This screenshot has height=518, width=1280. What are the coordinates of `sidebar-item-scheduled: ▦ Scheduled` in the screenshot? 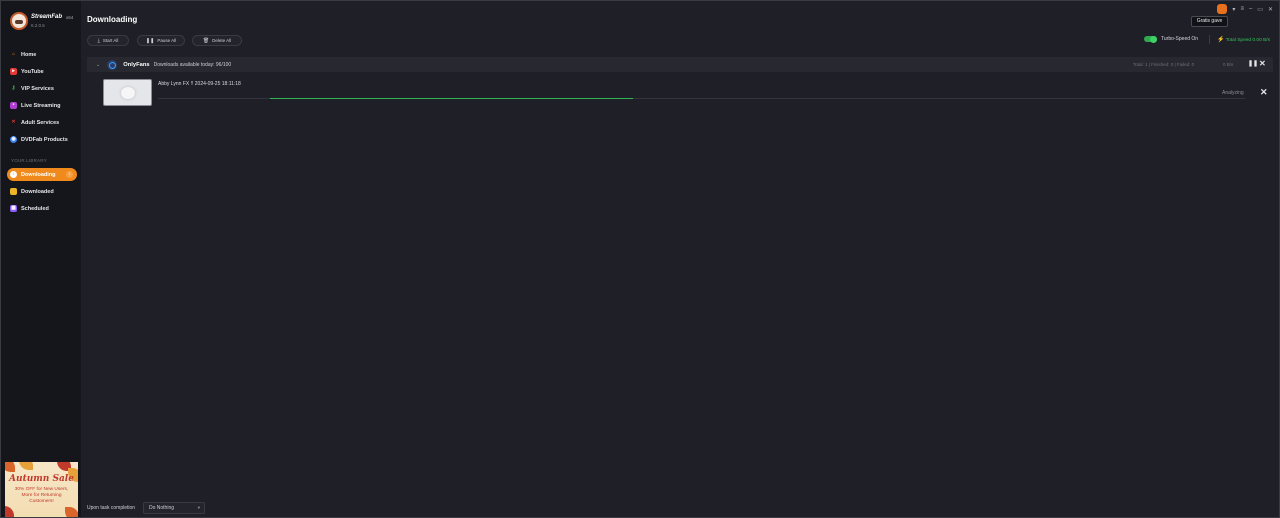 It's located at (42, 208).